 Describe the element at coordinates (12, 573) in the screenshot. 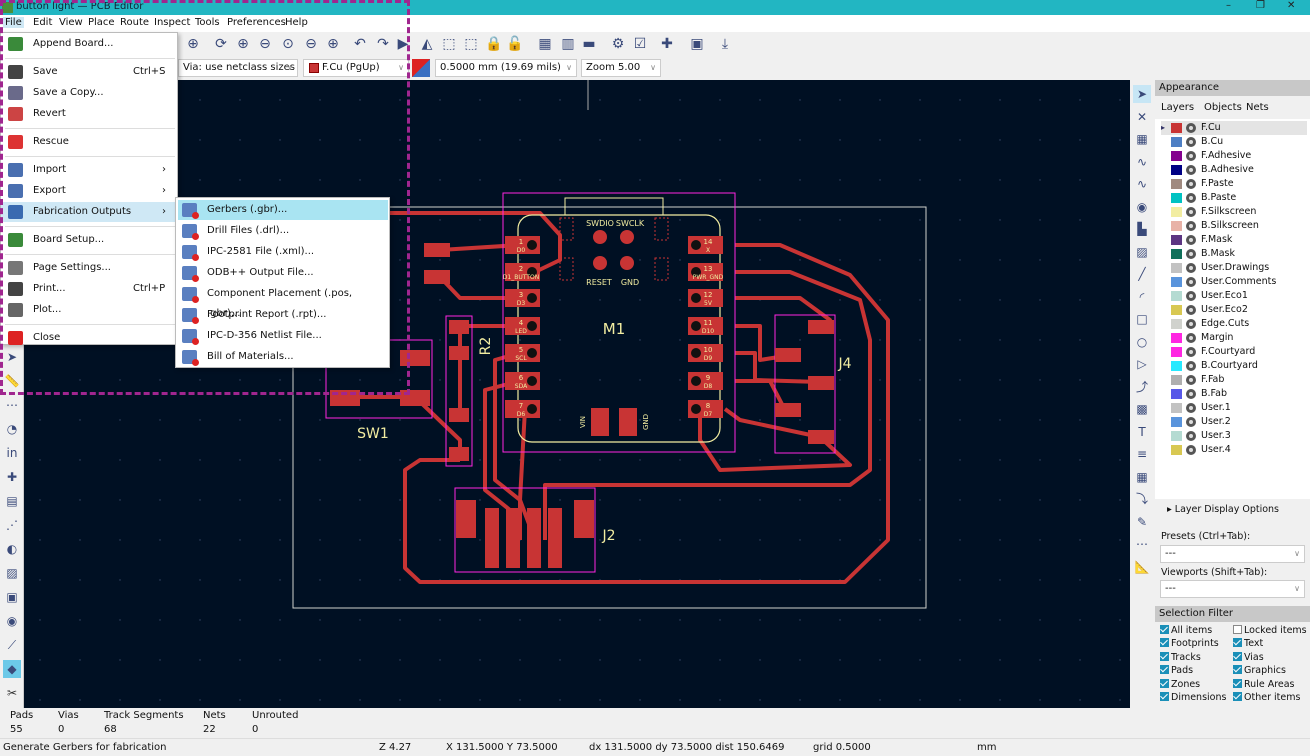

I see `zone-icon: ▨` at that location.